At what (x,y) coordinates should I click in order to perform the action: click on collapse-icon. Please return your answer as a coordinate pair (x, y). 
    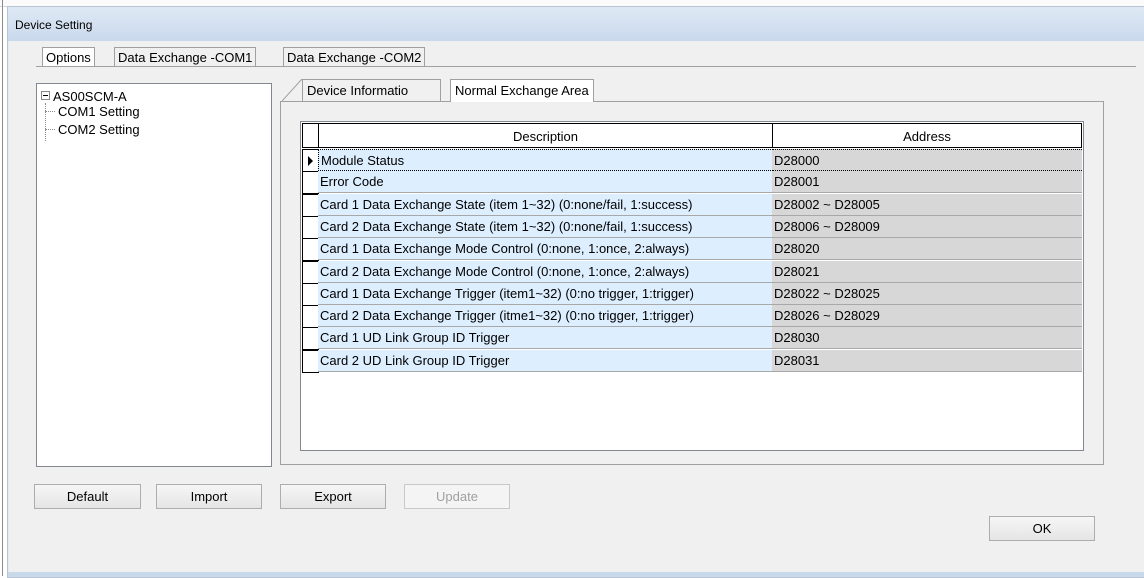
    Looking at the image, I should click on (45, 95).